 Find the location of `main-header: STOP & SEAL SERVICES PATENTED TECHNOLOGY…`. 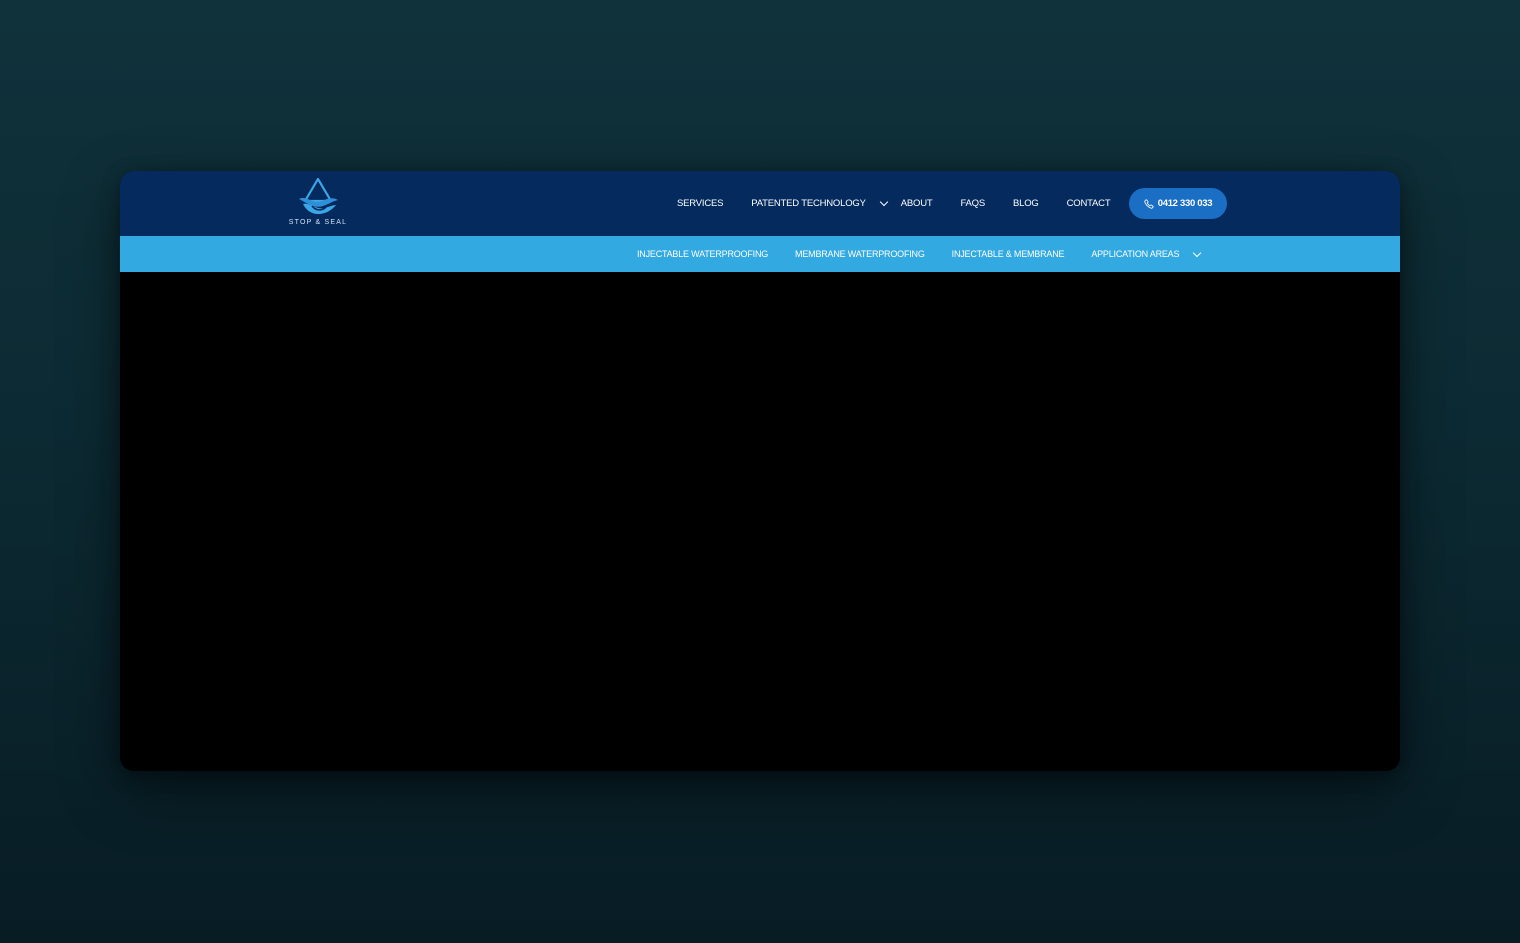

main-header: STOP & SEAL SERVICES PATENTED TECHNOLOGY… is located at coordinates (760, 203).